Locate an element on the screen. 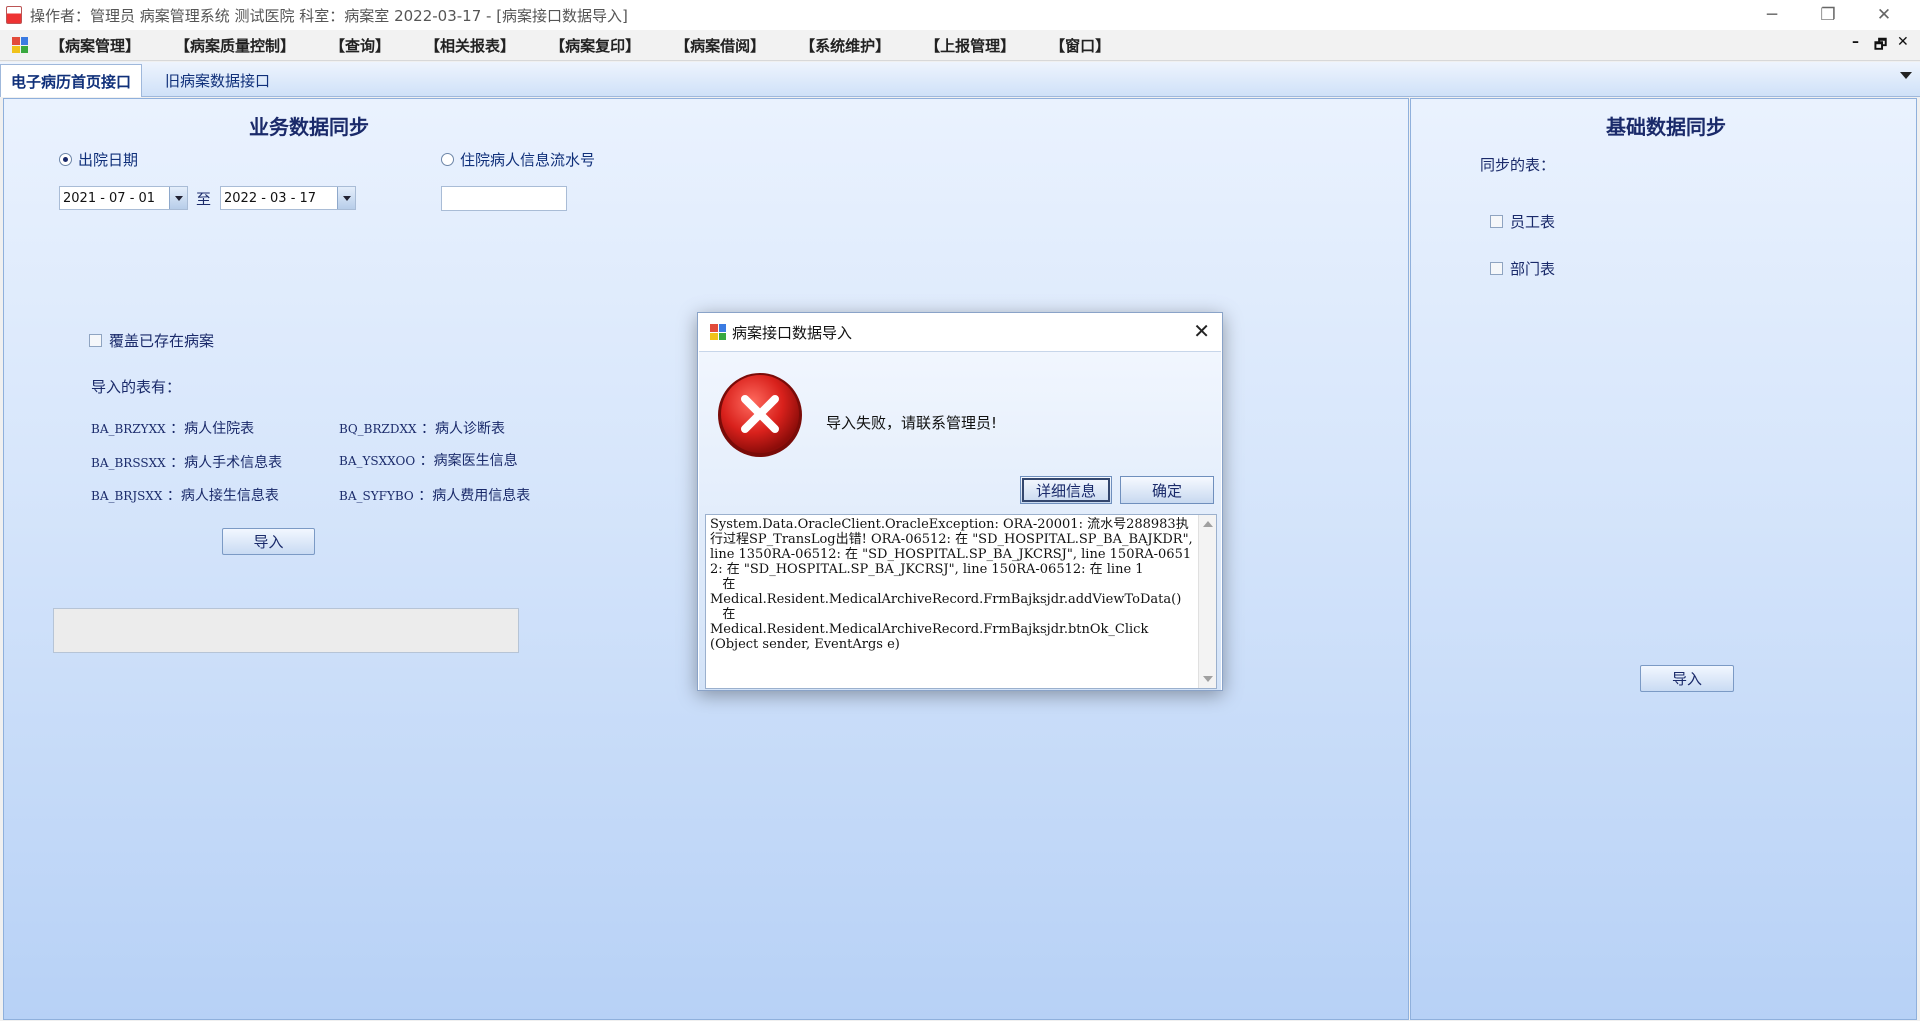  tab-old-records: 旧病案数据接口 is located at coordinates (217, 80).